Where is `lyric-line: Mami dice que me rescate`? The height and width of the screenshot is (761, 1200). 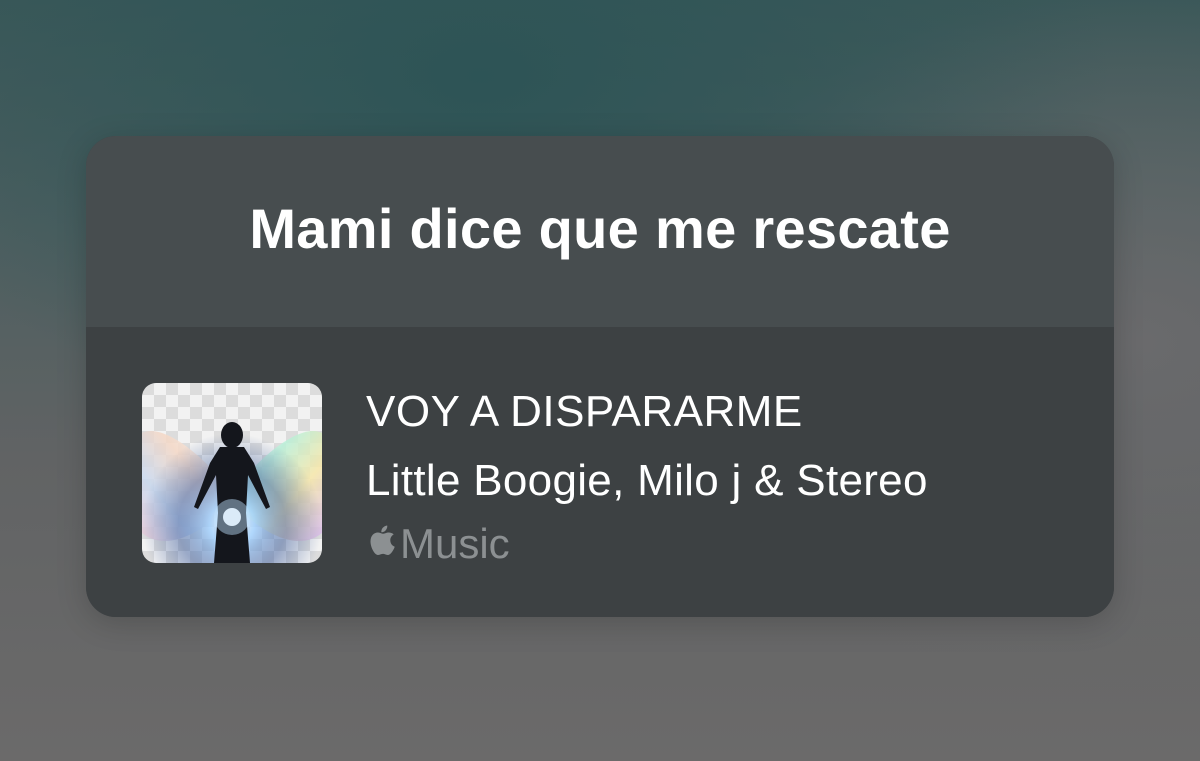
lyric-line: Mami dice que me rescate is located at coordinates (600, 228).